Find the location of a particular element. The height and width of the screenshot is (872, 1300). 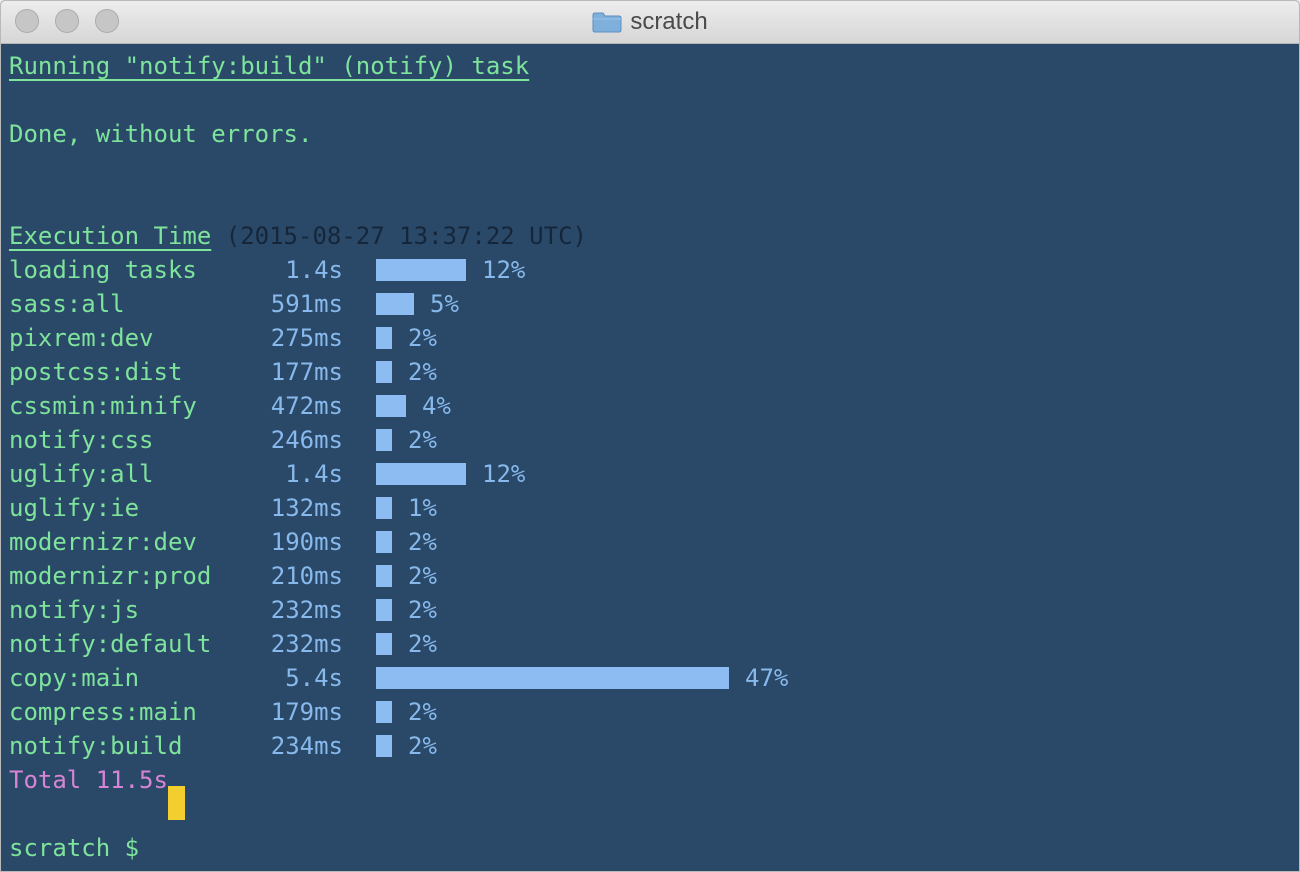

shell-prompt: scratch $ is located at coordinates (81, 848).